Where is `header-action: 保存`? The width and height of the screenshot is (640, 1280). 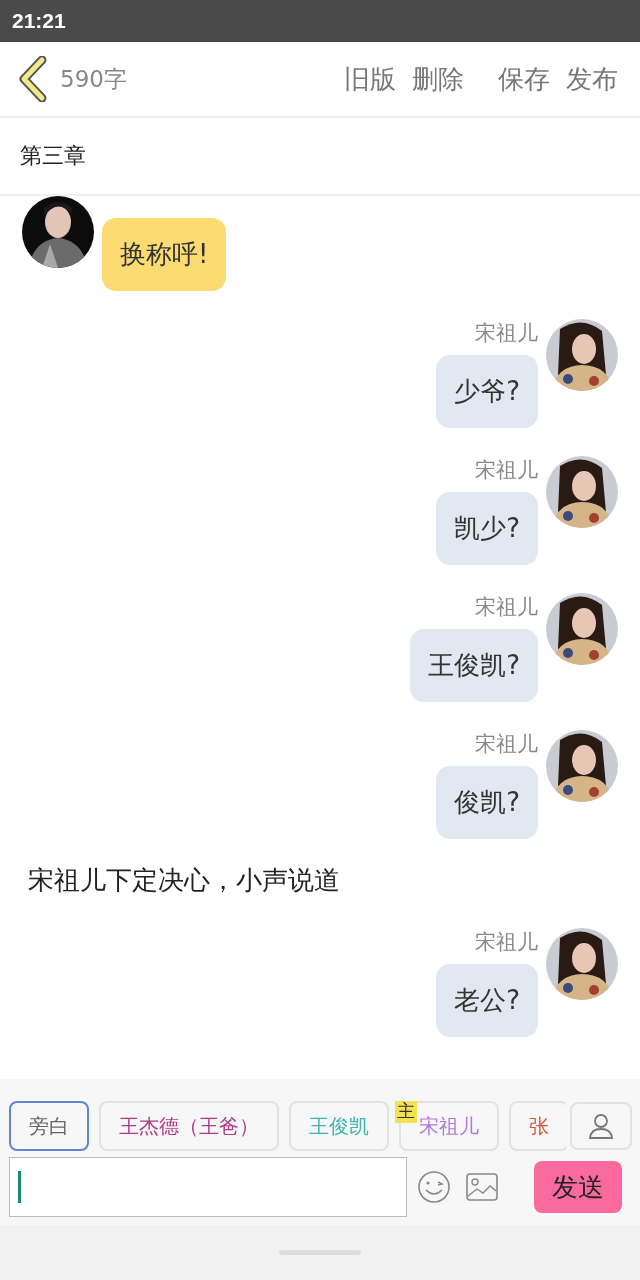
header-action: 保存 is located at coordinates (524, 79).